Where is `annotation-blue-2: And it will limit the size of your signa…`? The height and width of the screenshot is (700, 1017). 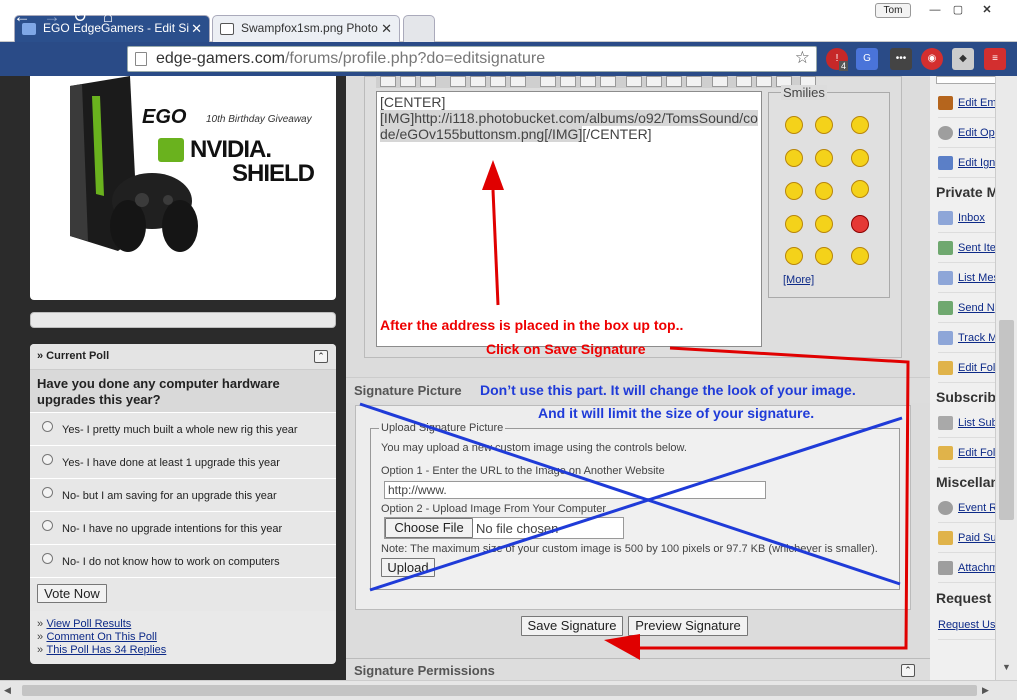
annotation-blue-2: And it will limit the size of your signa… is located at coordinates (676, 413).